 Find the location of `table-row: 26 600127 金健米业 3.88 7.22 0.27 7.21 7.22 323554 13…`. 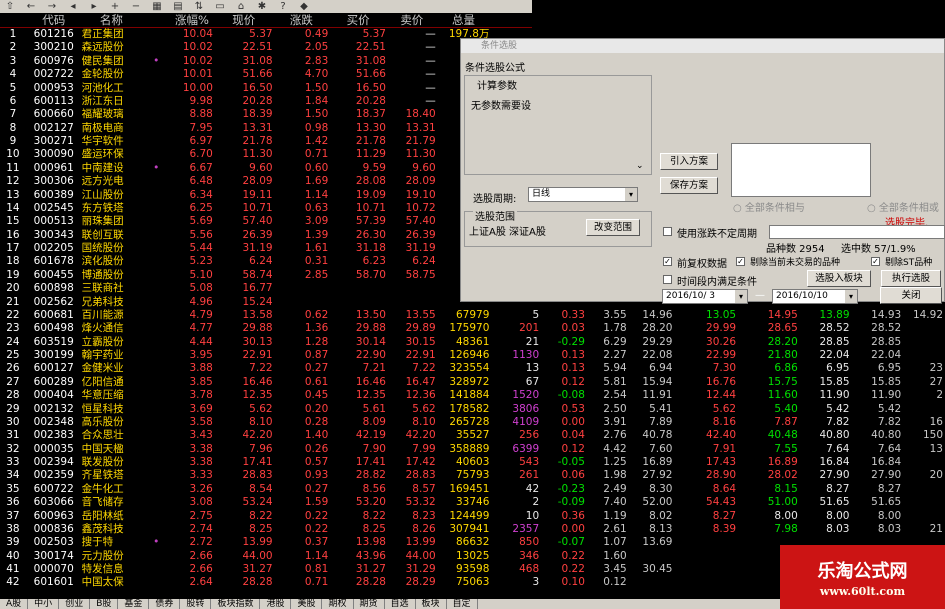

table-row: 26 600127 金健米业 3.88 7.22 0.27 7.21 7.22 323554 13… is located at coordinates (472, 368).